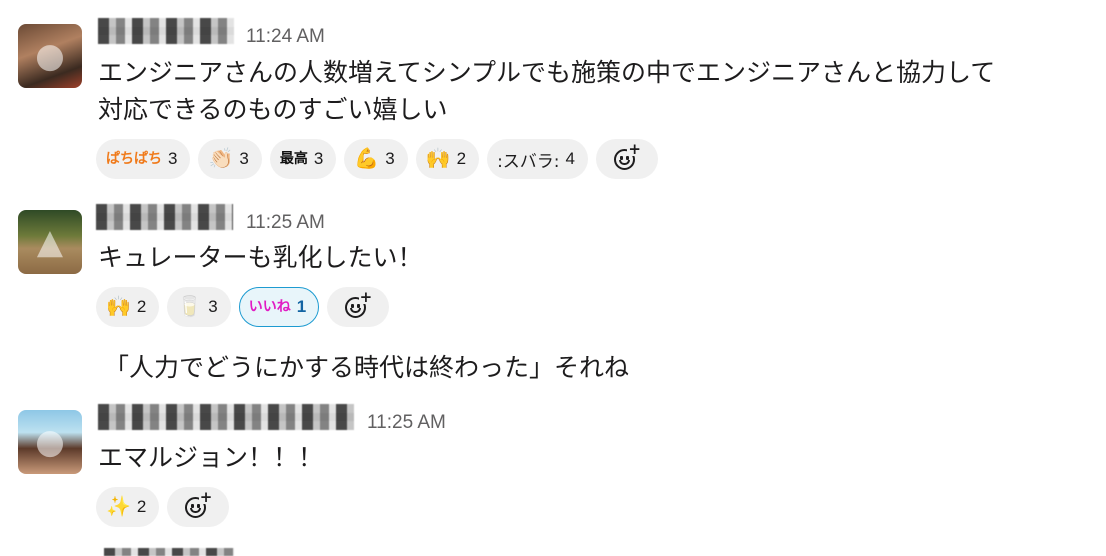  I want to click on reaction-saikou: 最高 3, so click(303, 159).